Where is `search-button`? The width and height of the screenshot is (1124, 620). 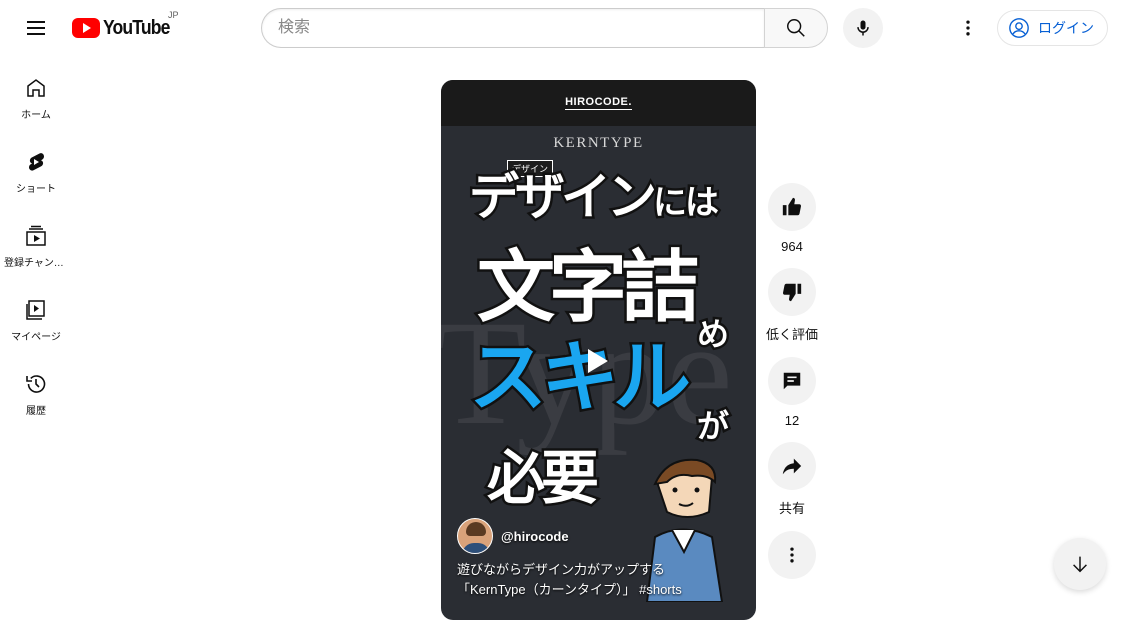 search-button is located at coordinates (796, 28).